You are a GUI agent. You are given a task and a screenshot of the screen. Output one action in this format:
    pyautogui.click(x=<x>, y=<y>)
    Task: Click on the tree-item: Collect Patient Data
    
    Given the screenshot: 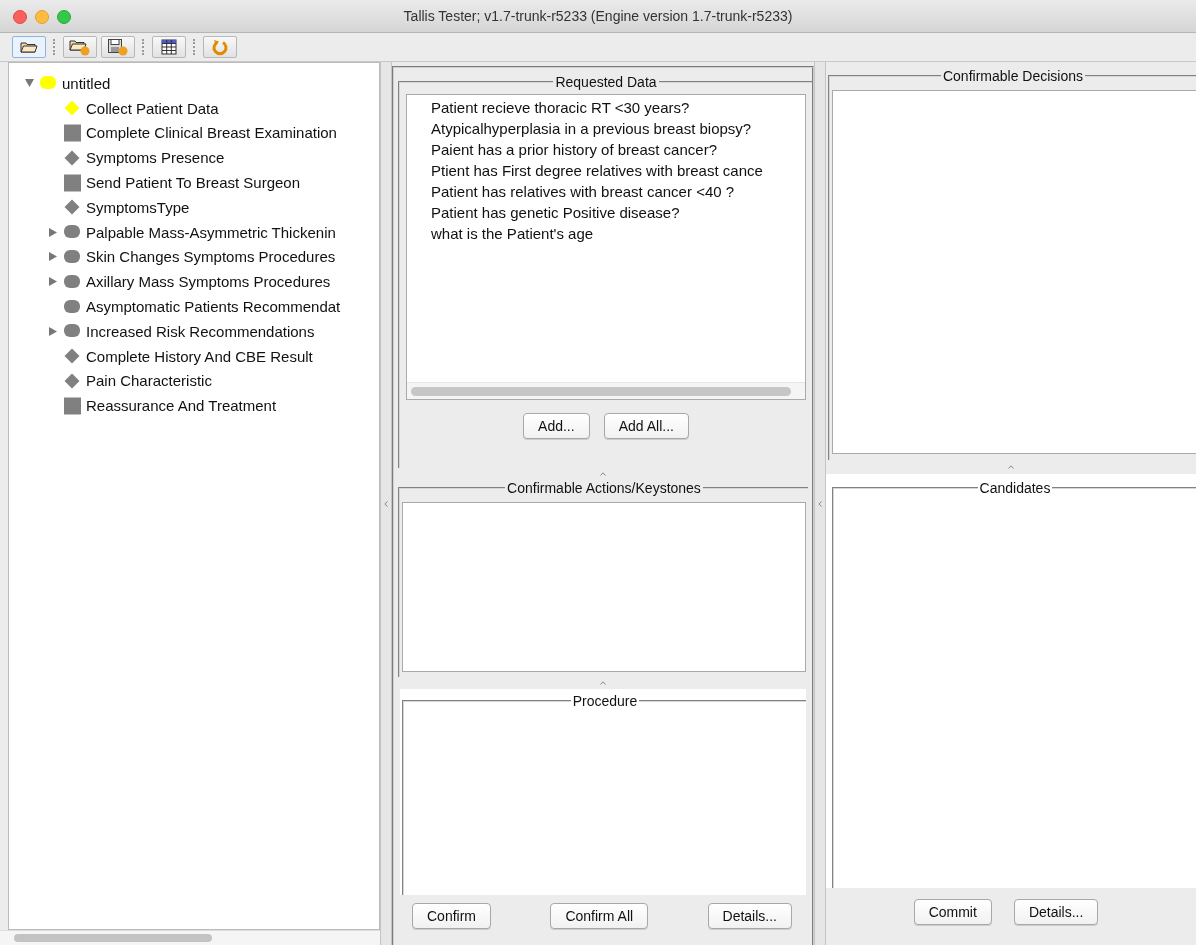 What is the action you would take?
    pyautogui.click(x=194, y=108)
    